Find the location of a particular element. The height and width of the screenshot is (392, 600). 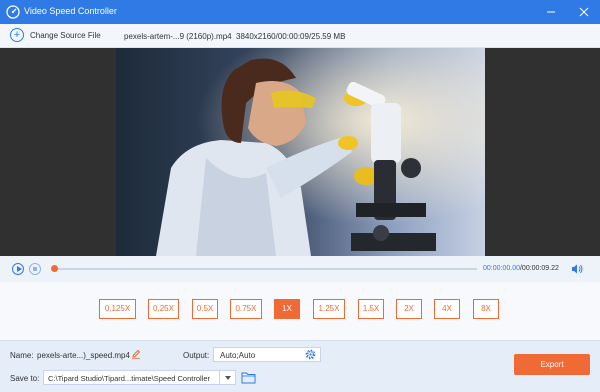

export-button: Export is located at coordinates (552, 364).